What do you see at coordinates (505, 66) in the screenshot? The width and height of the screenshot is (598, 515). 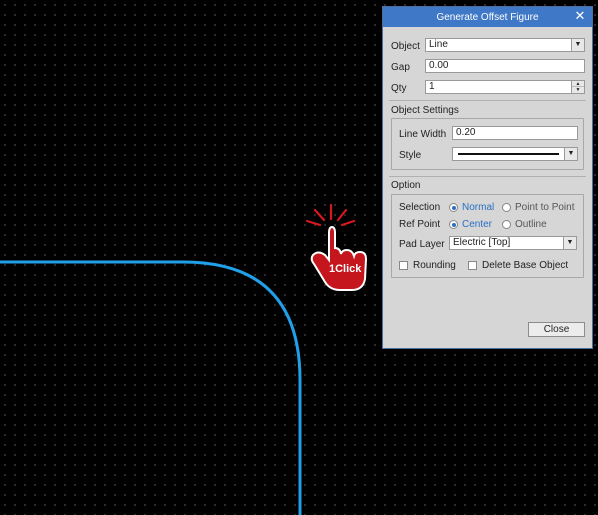 I see `gap-input: 0.00` at bounding box center [505, 66].